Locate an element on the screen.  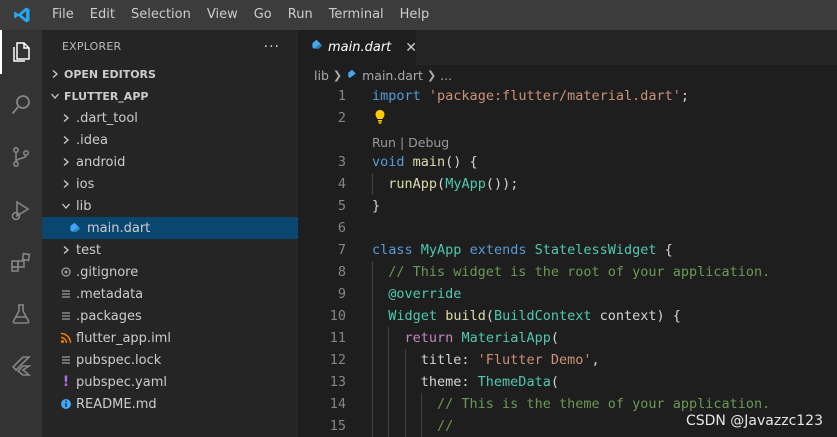
code-token: ()); is located at coordinates (502, 184).